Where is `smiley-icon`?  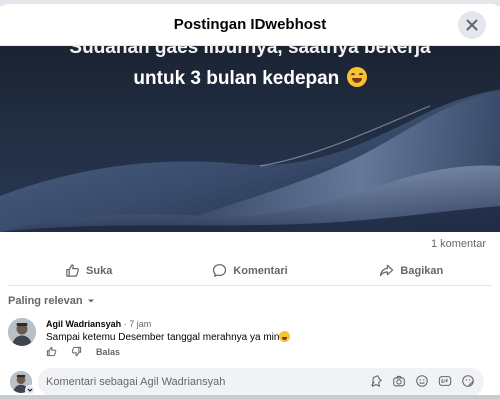 smiley-icon is located at coordinates (422, 381).